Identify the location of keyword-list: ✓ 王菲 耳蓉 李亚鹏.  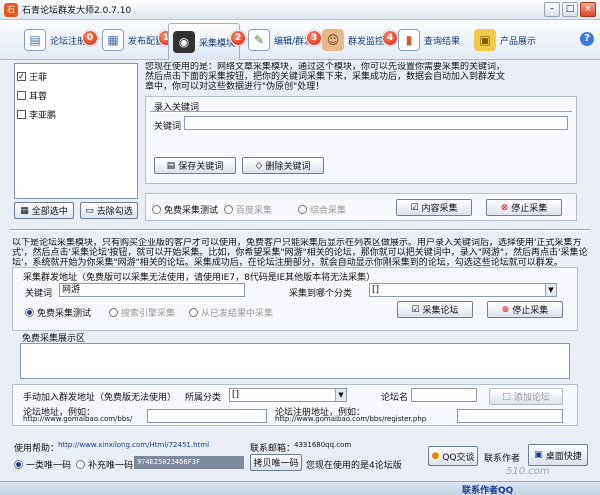
(76, 131).